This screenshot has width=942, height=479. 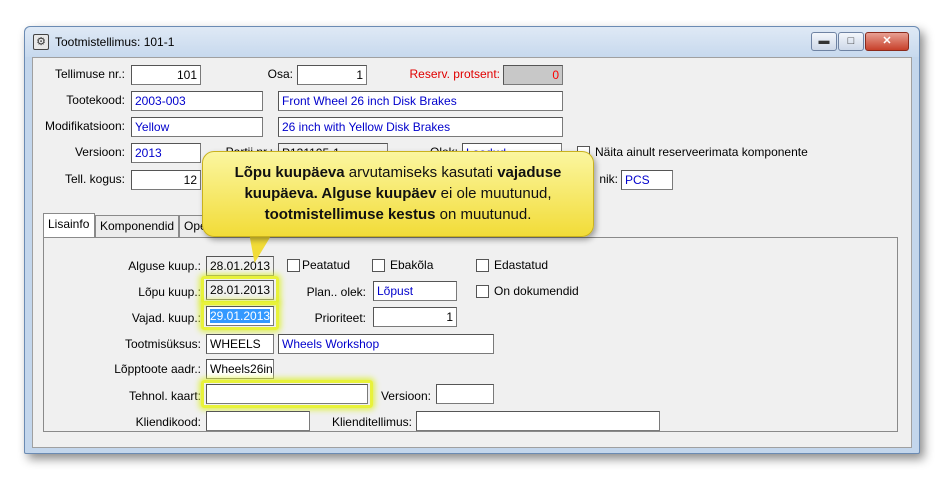 I want to click on conflict-label: Ebakõla, so click(x=412, y=265).